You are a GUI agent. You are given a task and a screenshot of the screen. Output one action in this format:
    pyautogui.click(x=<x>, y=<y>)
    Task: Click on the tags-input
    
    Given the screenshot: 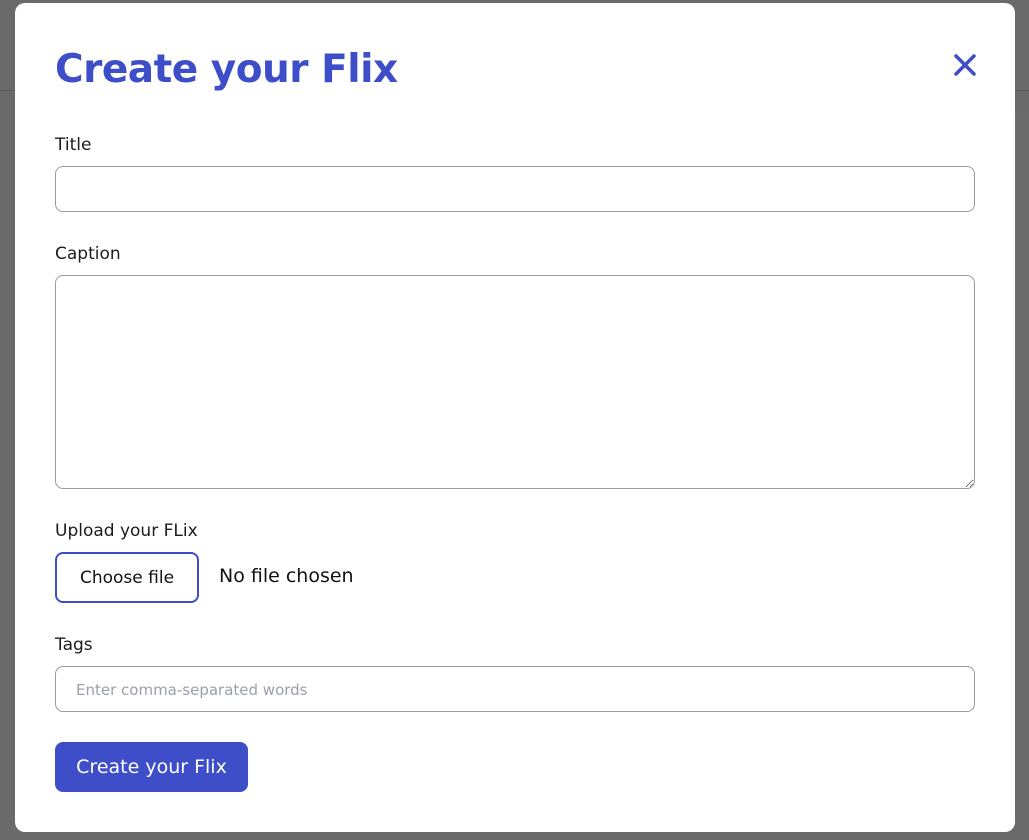 What is the action you would take?
    pyautogui.click(x=515, y=689)
    